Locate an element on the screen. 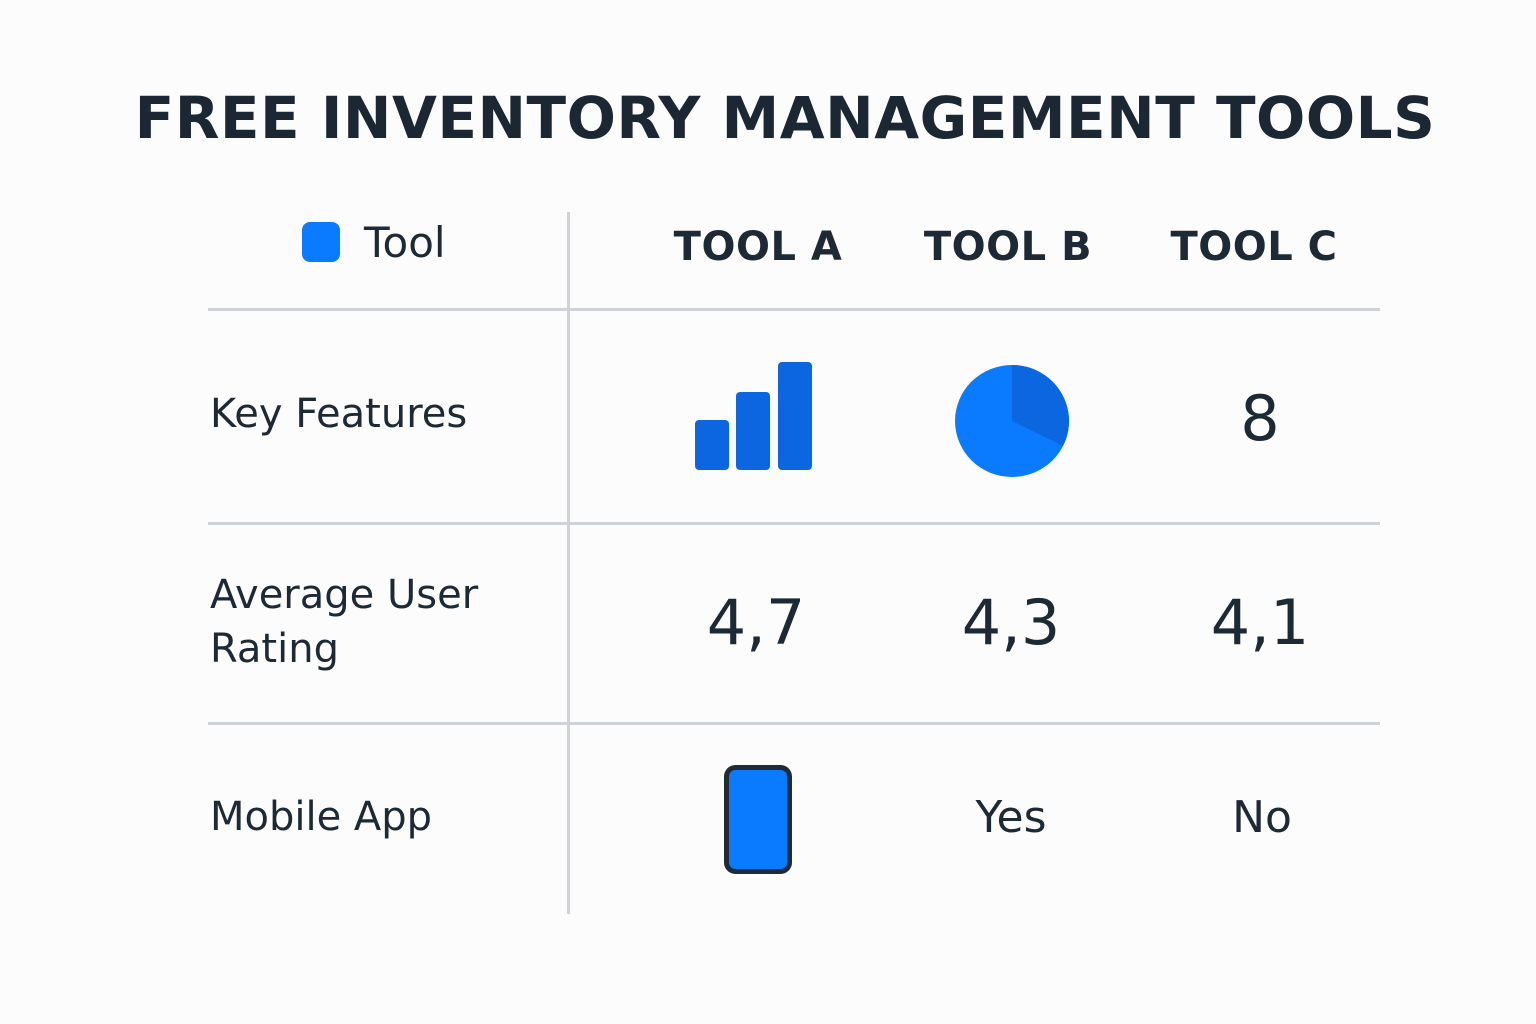  header-divider is located at coordinates (794, 309).